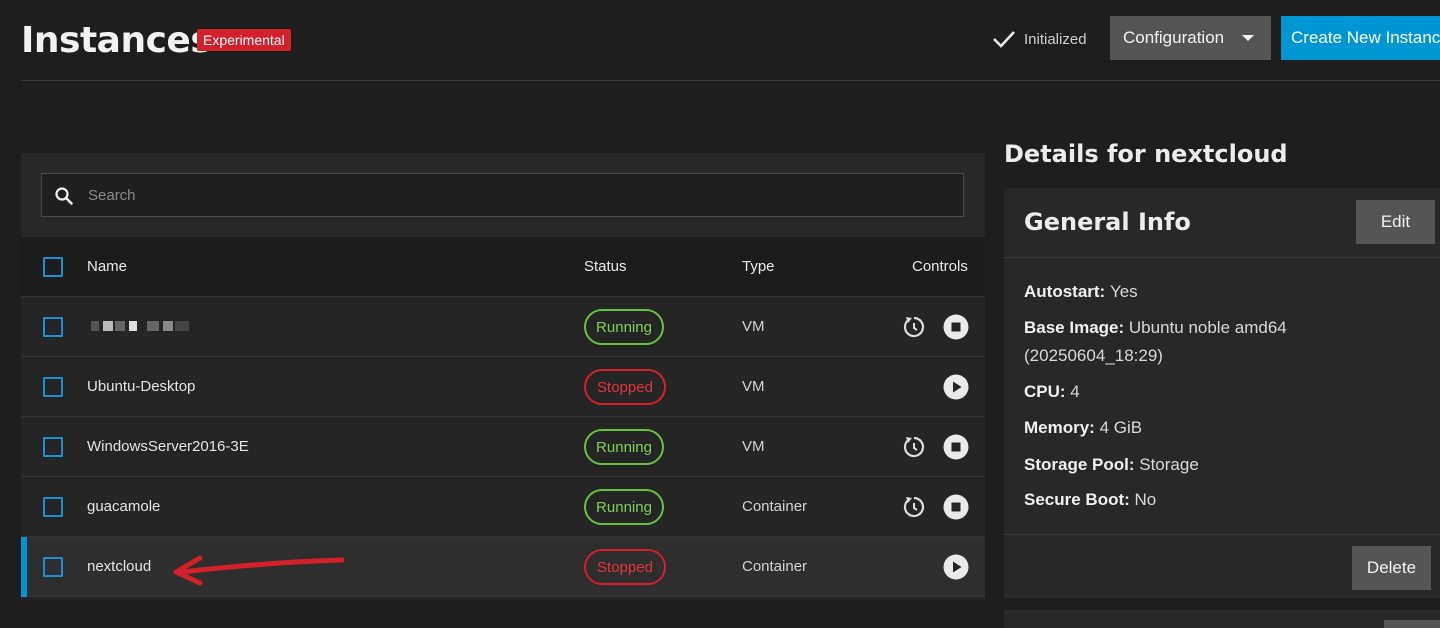  I want to click on info-base-image-date: (20250604_18:29), so click(1093, 355).